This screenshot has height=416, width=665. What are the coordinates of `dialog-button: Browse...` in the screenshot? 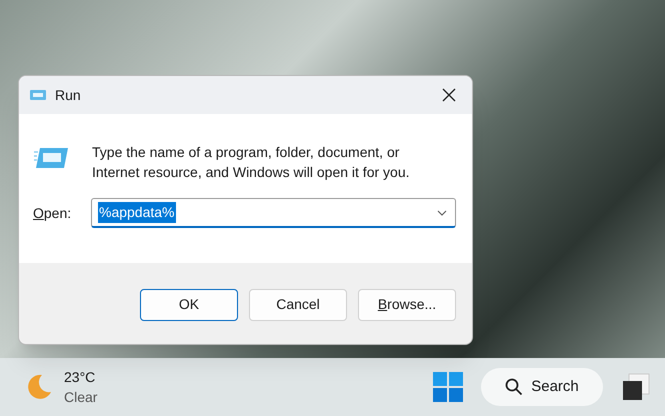 It's located at (407, 304).